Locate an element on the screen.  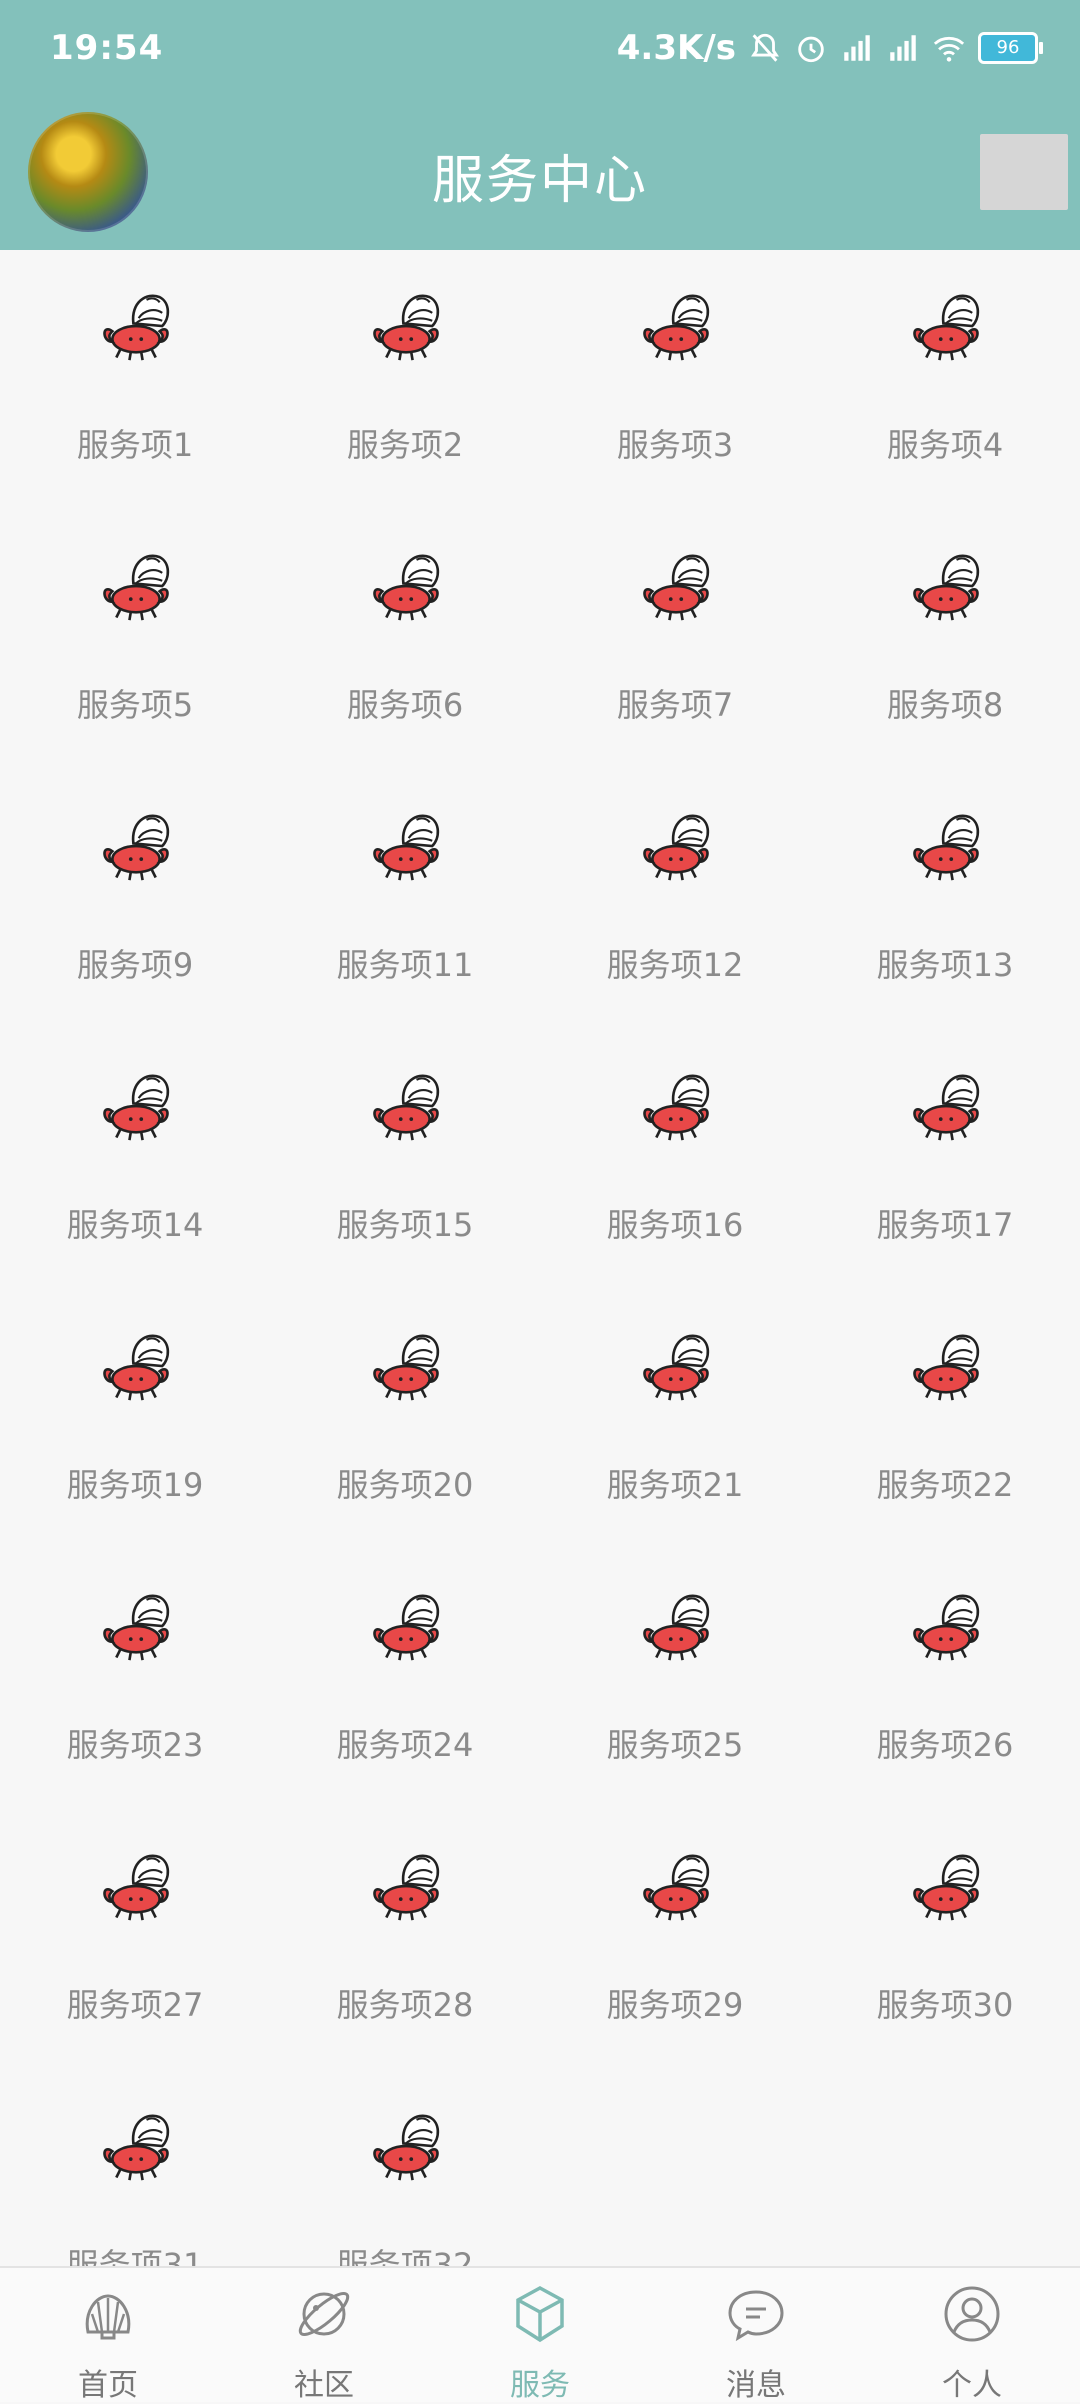
service-item: 服务项16 is located at coordinates (675, 1160).